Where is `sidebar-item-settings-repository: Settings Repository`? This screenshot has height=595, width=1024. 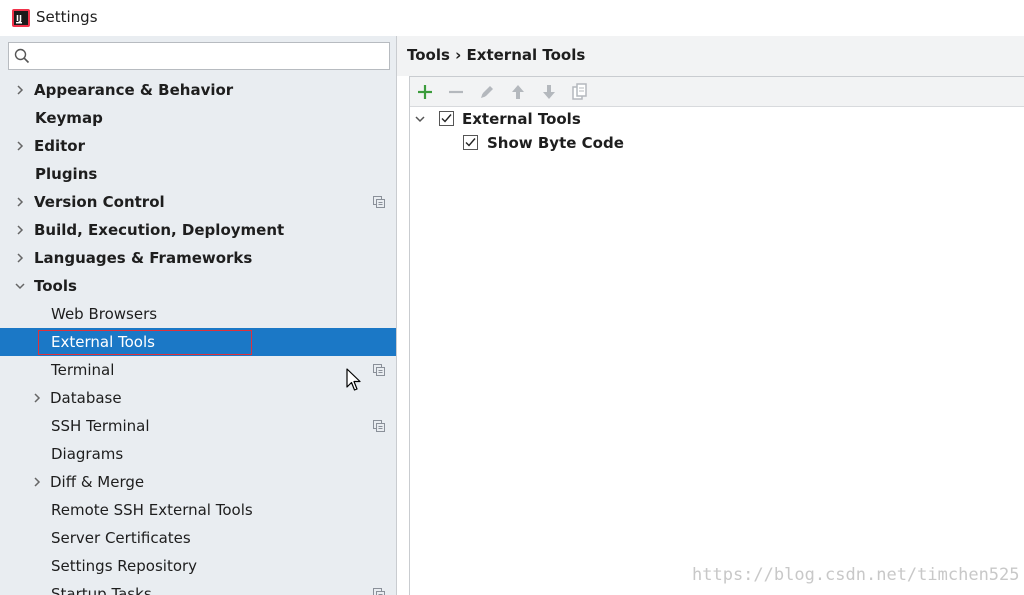 sidebar-item-settings-repository: Settings Repository is located at coordinates (198, 566).